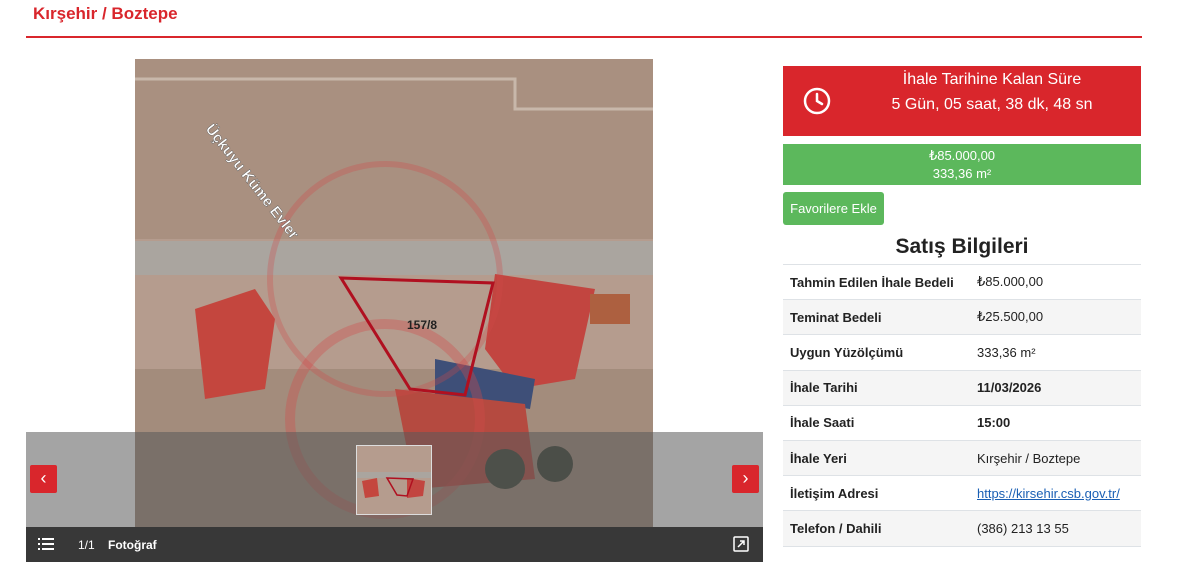  What do you see at coordinates (1055, 352) in the screenshot?
I see `row-value: 333,36 m²` at bounding box center [1055, 352].